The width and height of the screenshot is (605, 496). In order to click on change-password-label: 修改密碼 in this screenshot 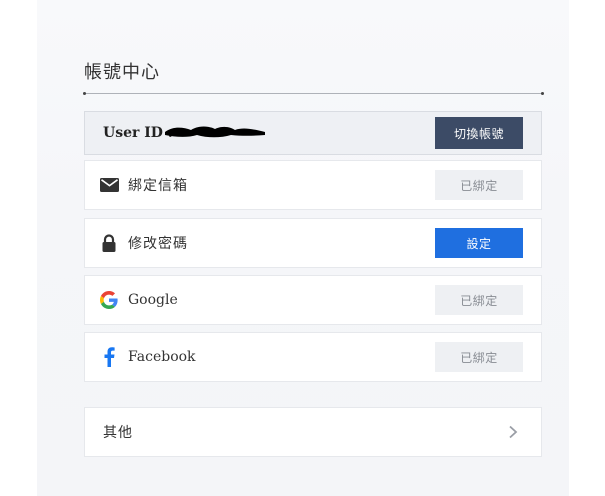, I will do `click(158, 244)`.